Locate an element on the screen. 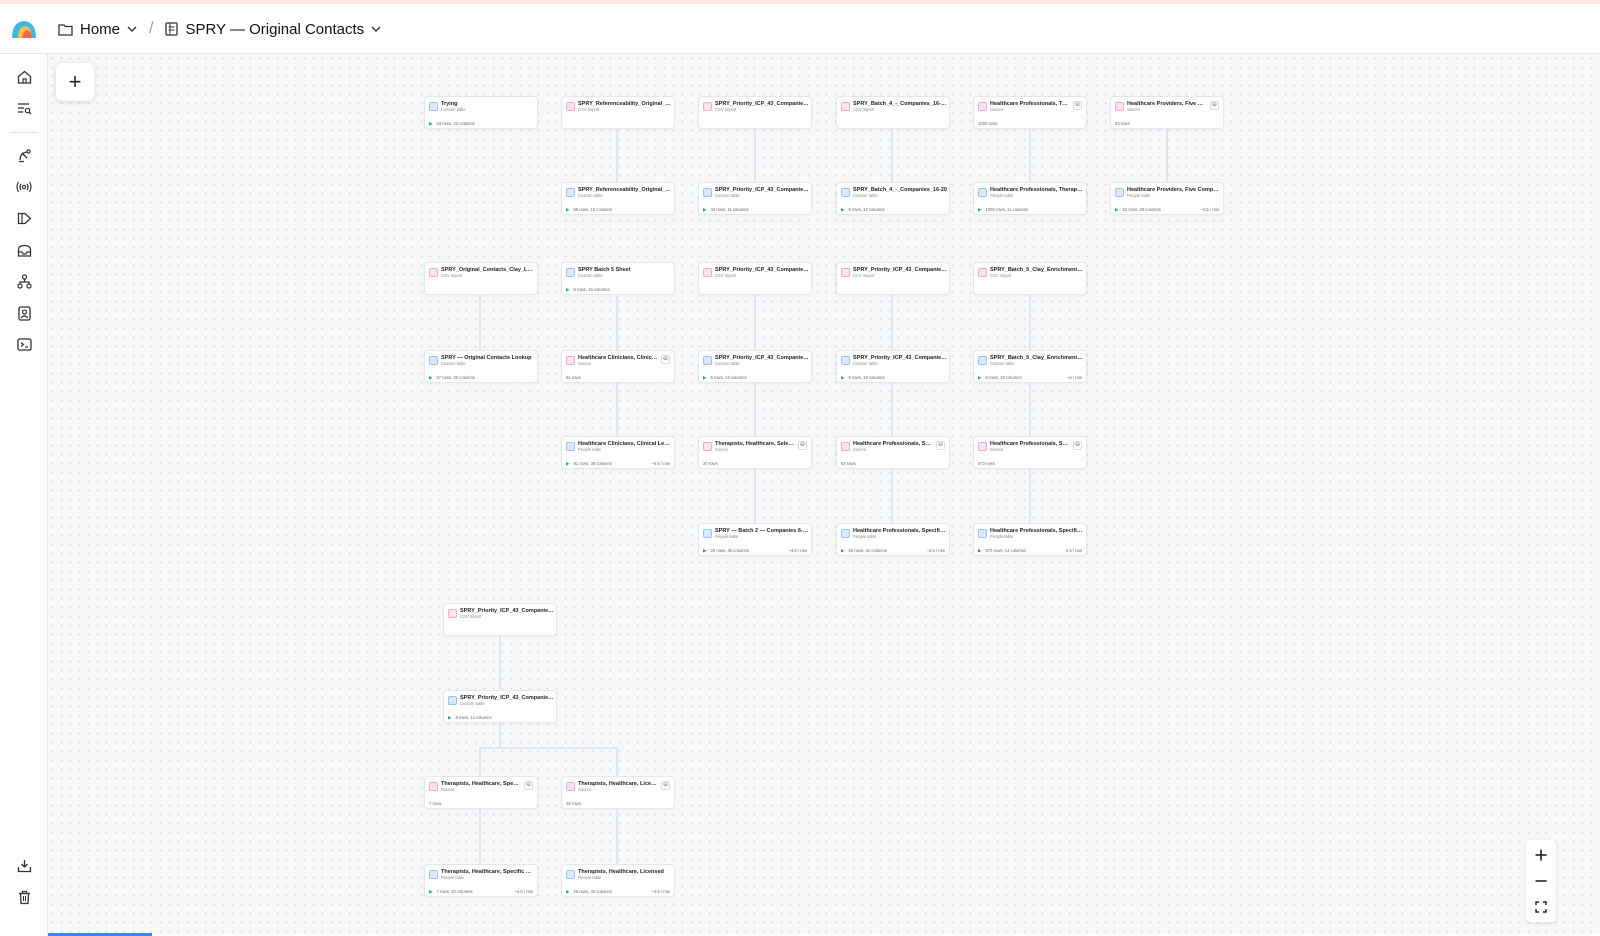  breadcrumb-doc: SPRY — Original Contacts is located at coordinates (273, 29).